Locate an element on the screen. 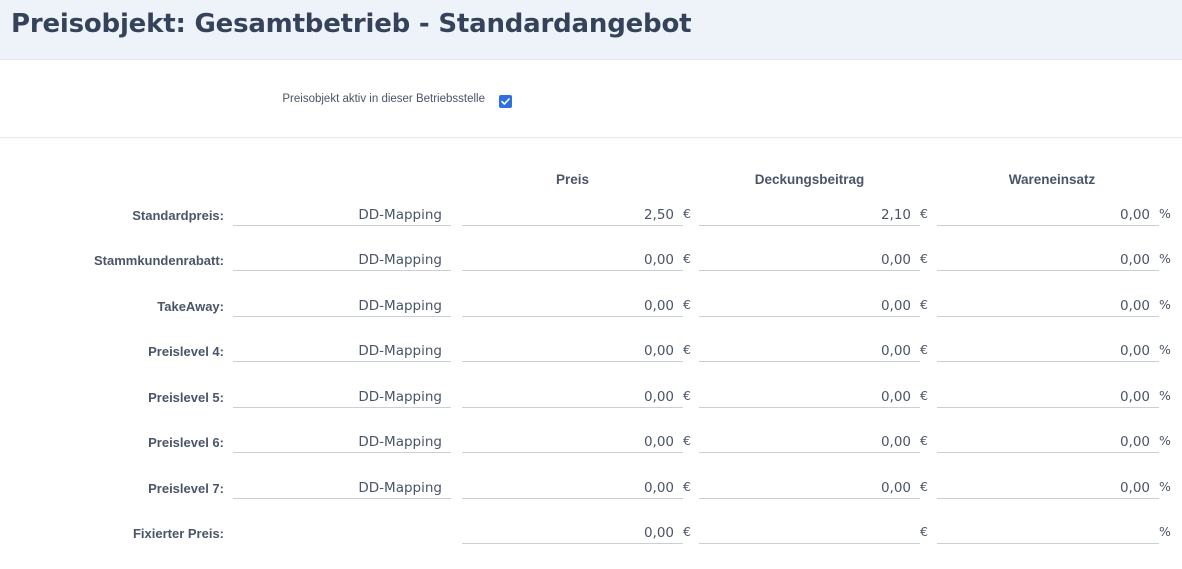 This screenshot has height=569, width=1182. price-row: Preislevel 7: DD-Mapping 0,00 €0,00 €0,00% is located at coordinates (591, 493).